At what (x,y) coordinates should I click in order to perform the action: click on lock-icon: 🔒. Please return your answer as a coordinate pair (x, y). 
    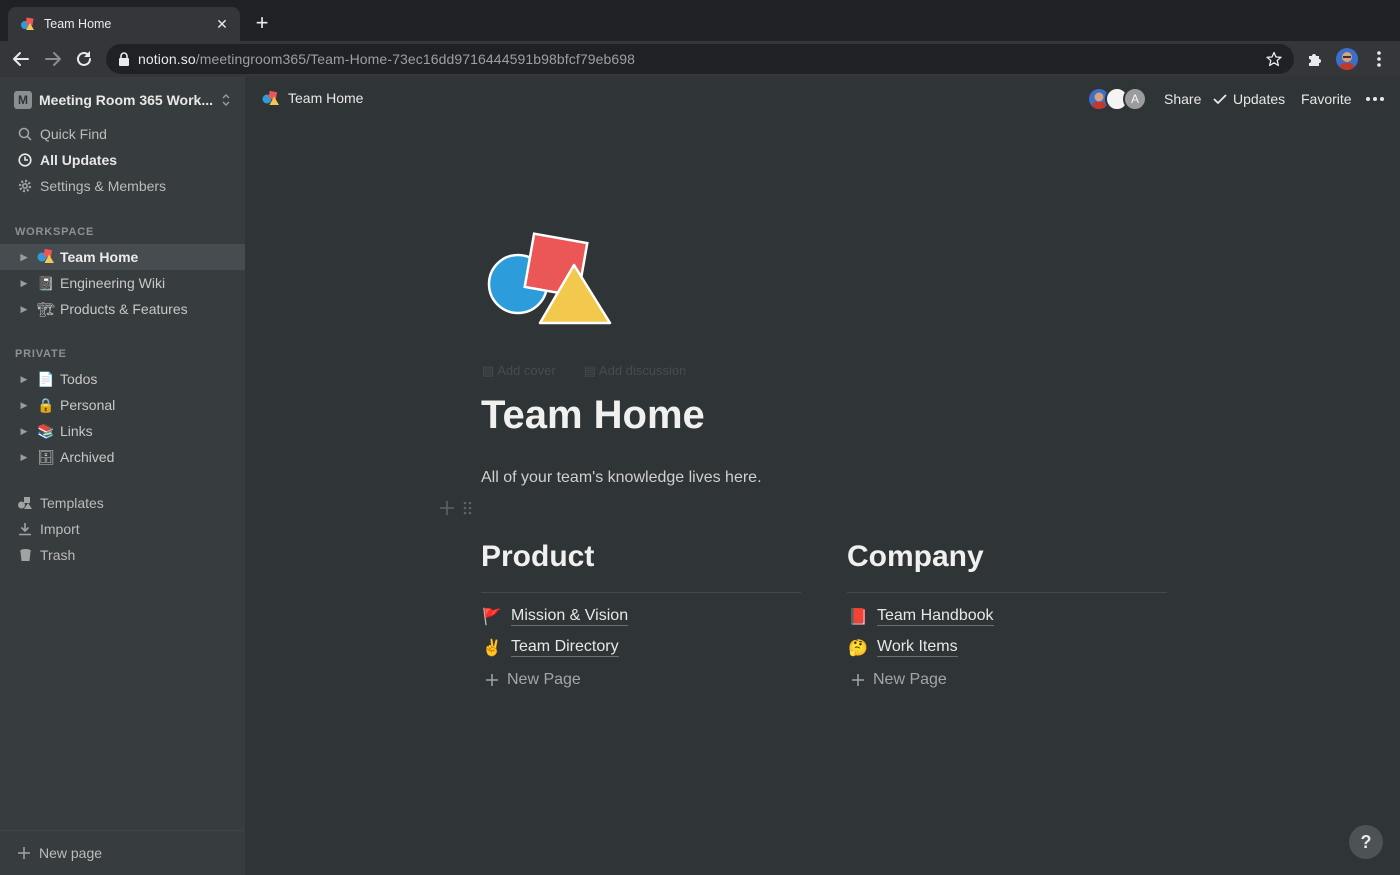
    Looking at the image, I should click on (46, 405).